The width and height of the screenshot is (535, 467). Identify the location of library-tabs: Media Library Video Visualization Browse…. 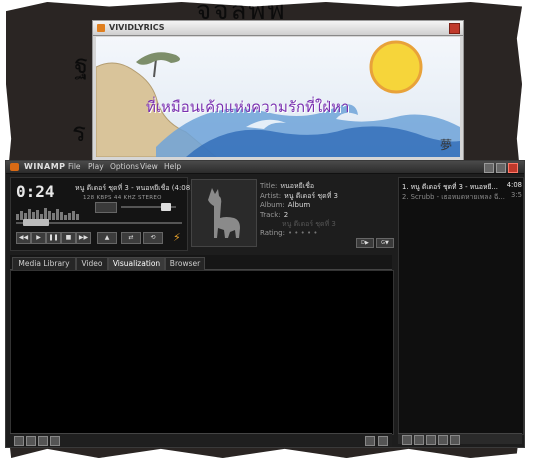
(201, 262).